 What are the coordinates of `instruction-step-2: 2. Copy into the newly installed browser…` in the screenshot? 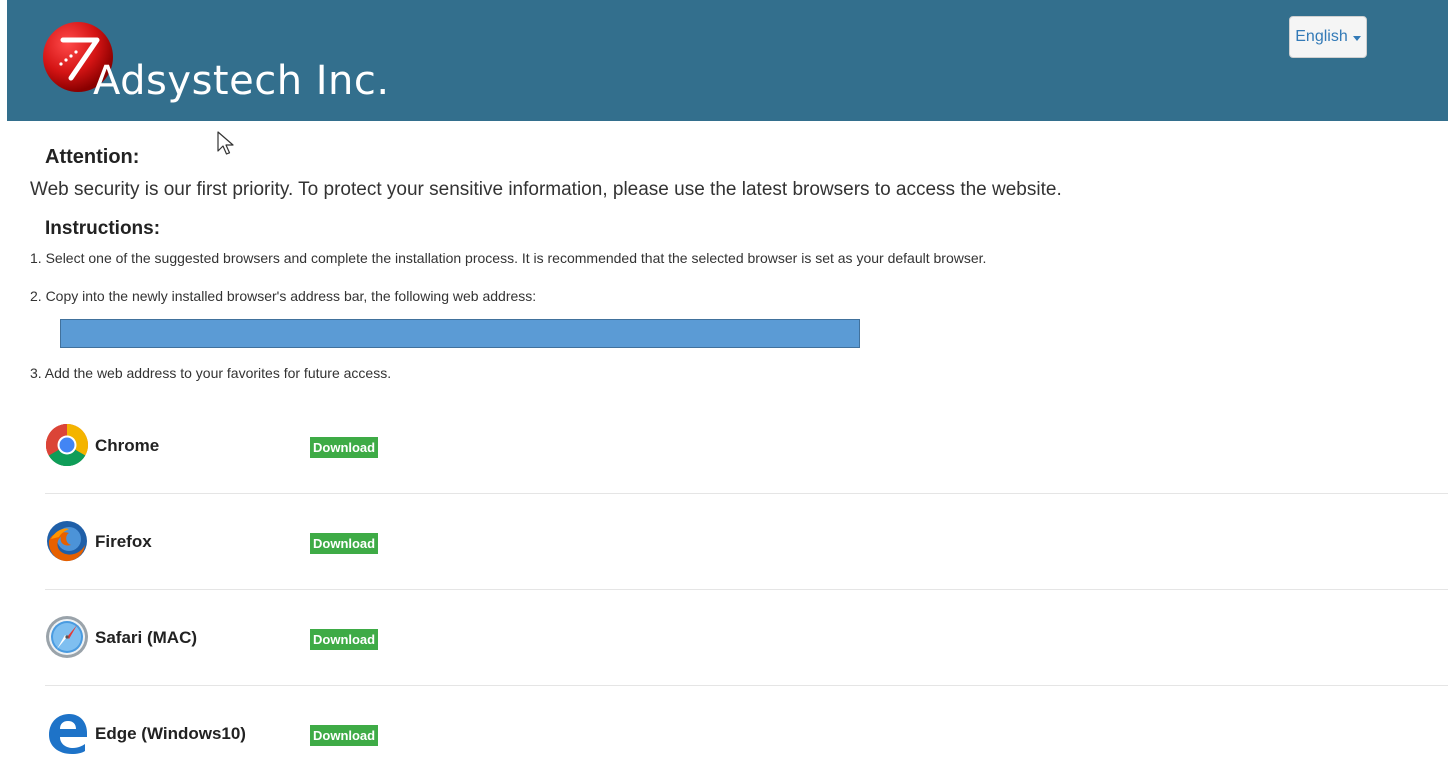 It's located at (283, 296).